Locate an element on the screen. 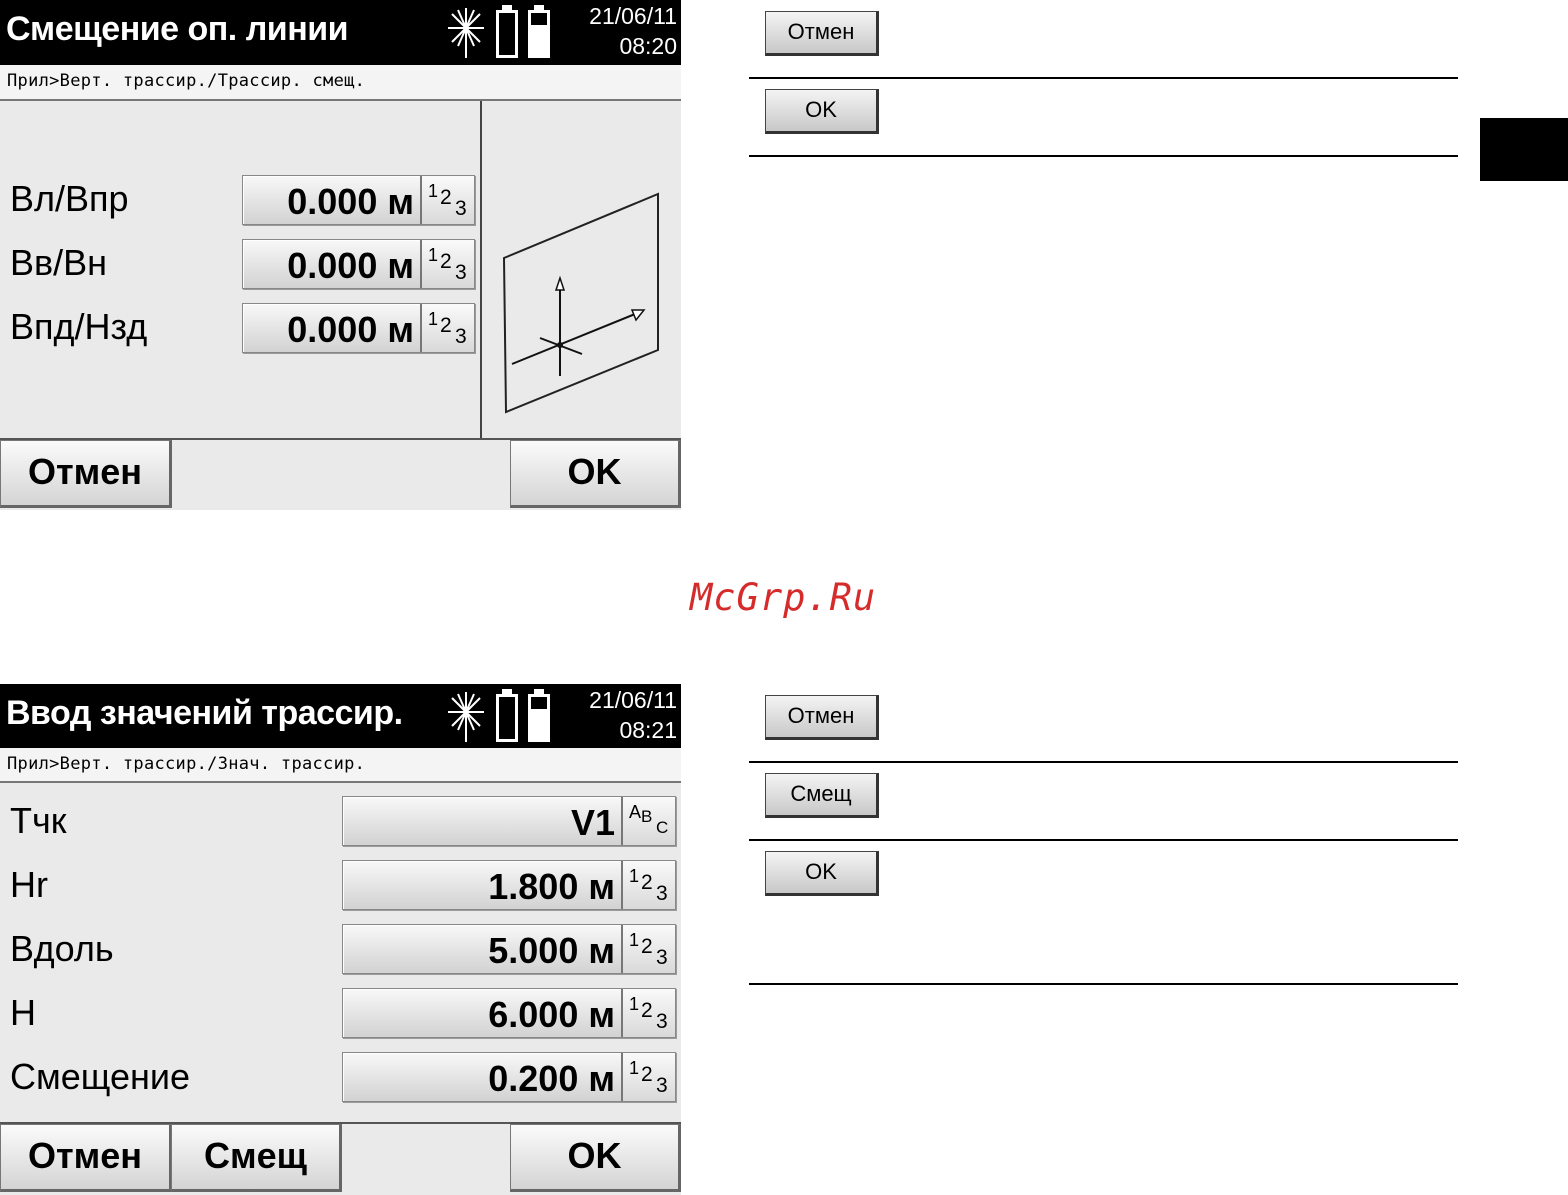 Image resolution: width=1568 pixels, height=1195 pixels. height-input: 6.000 м 1 2 3 is located at coordinates (509, 1013).